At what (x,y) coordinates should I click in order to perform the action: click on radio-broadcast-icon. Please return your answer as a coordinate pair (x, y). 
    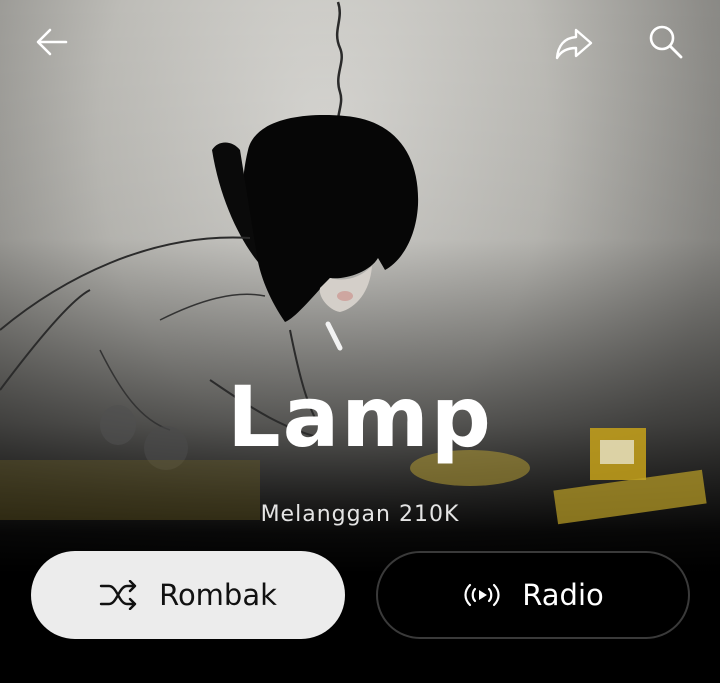
    Looking at the image, I should click on (482, 595).